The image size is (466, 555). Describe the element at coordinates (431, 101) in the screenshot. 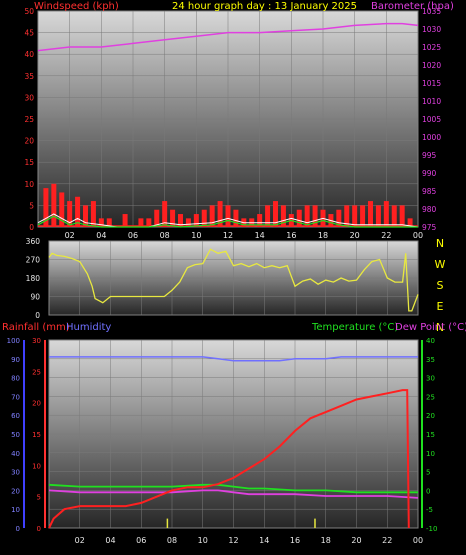

I see `barometer-tick: 1010` at that location.